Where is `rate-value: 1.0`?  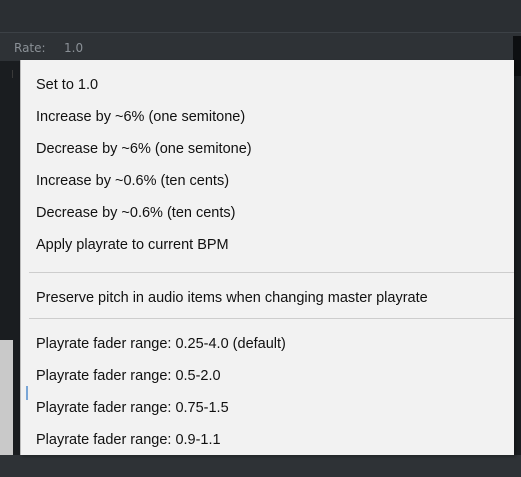
rate-value: 1.0 is located at coordinates (73, 48).